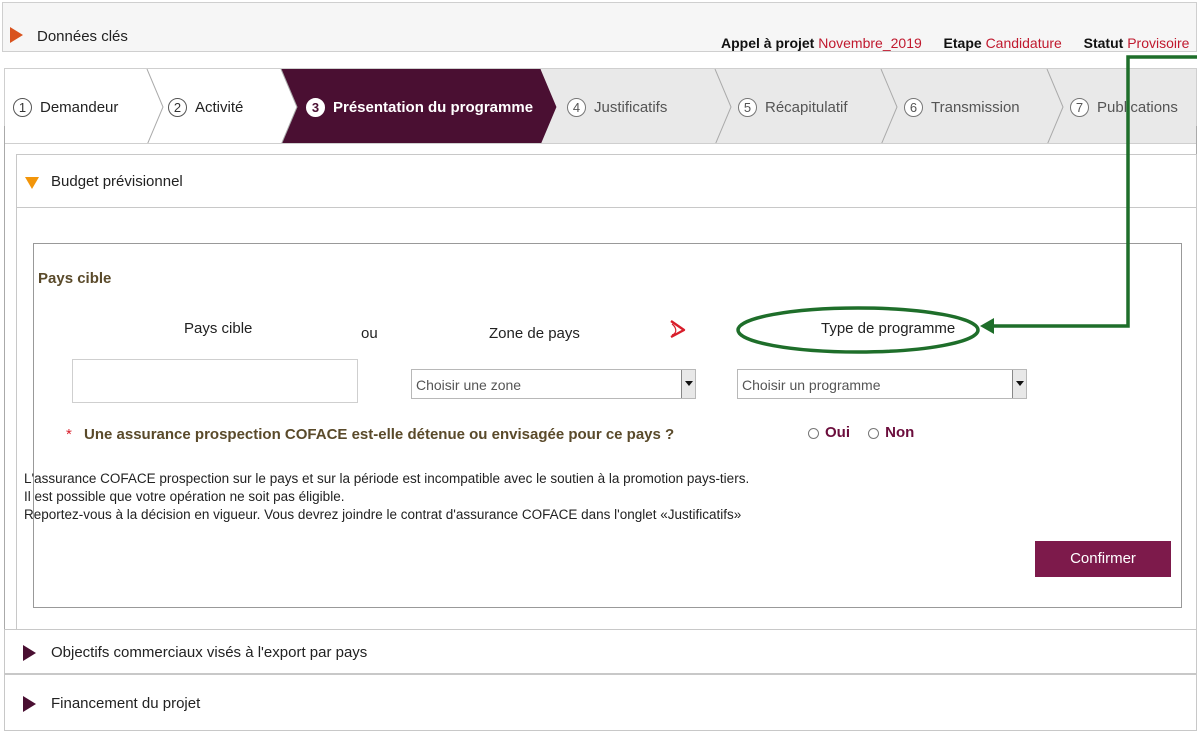 The width and height of the screenshot is (1197, 731). Describe the element at coordinates (747, 107) in the screenshot. I see `step-number: 5` at that location.